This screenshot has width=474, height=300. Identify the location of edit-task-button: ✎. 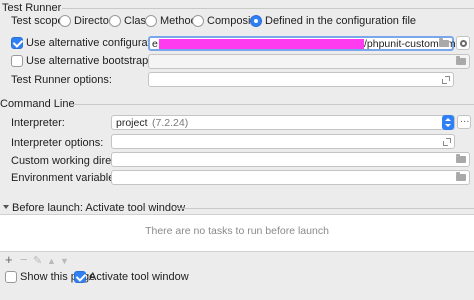
(37, 261).